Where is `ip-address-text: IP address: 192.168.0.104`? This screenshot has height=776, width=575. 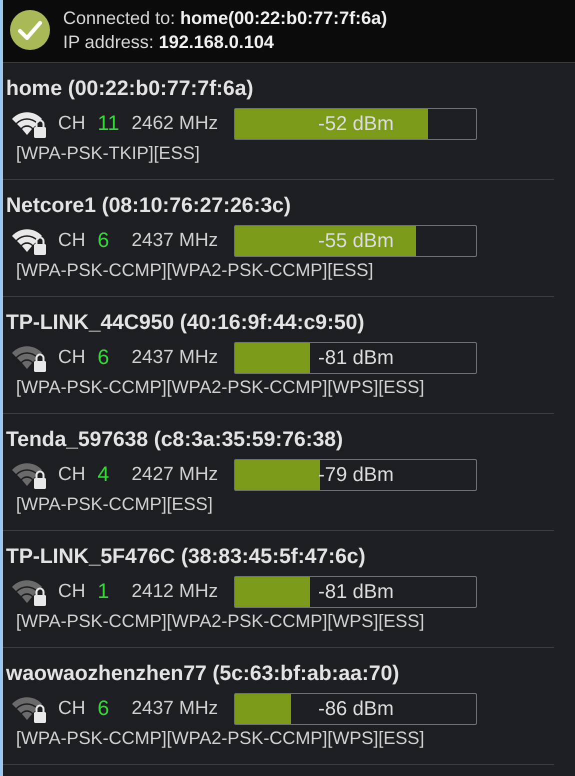 ip-address-text: IP address: 192.168.0.104 is located at coordinates (169, 42).